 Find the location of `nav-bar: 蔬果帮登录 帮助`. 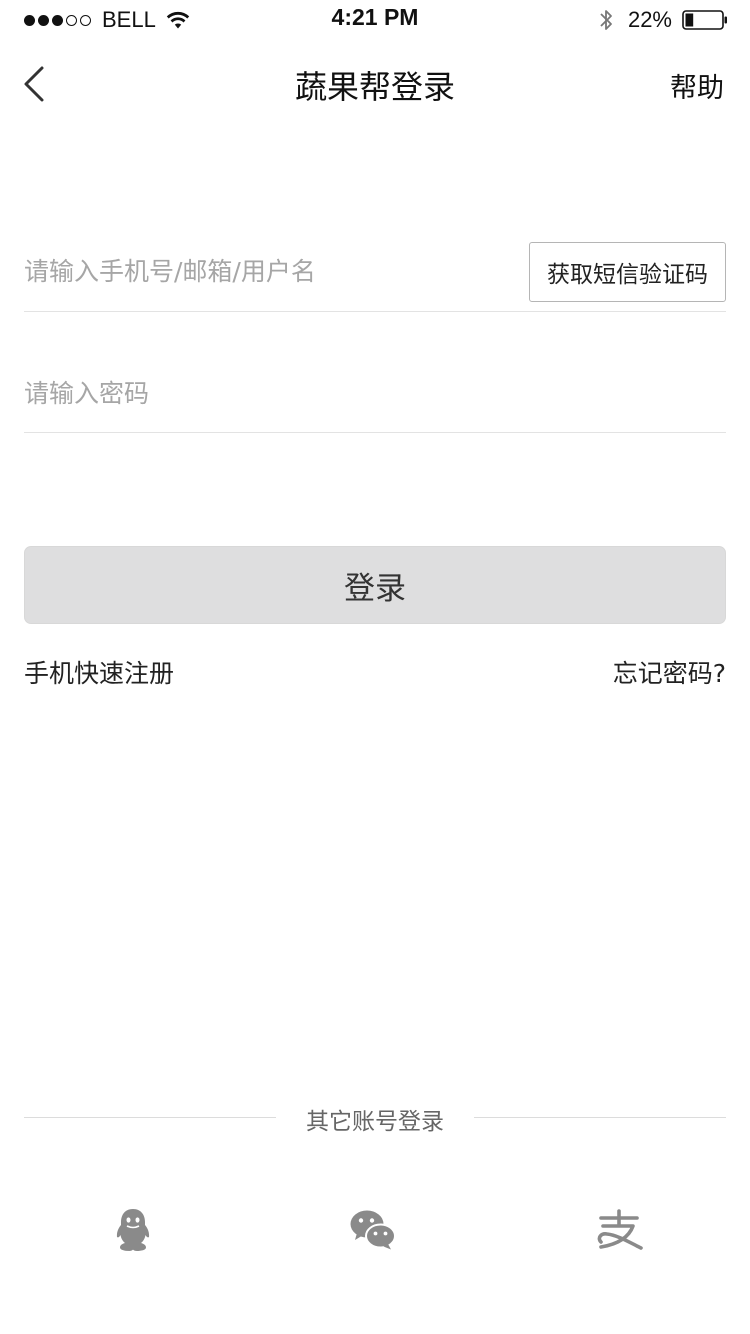

nav-bar: 蔬果帮登录 帮助 is located at coordinates (375, 84).